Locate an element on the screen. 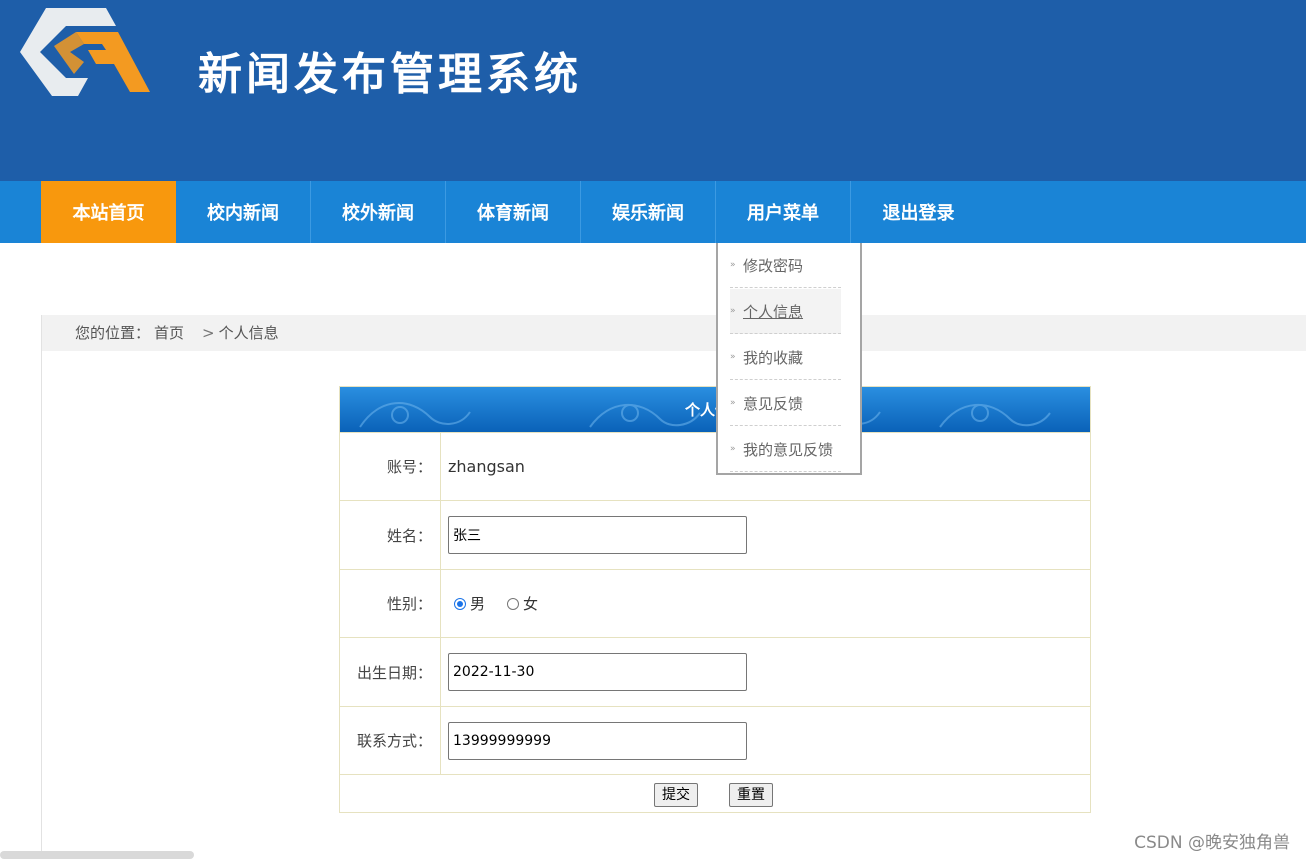  gender-label: 性别： is located at coordinates (390, 603).